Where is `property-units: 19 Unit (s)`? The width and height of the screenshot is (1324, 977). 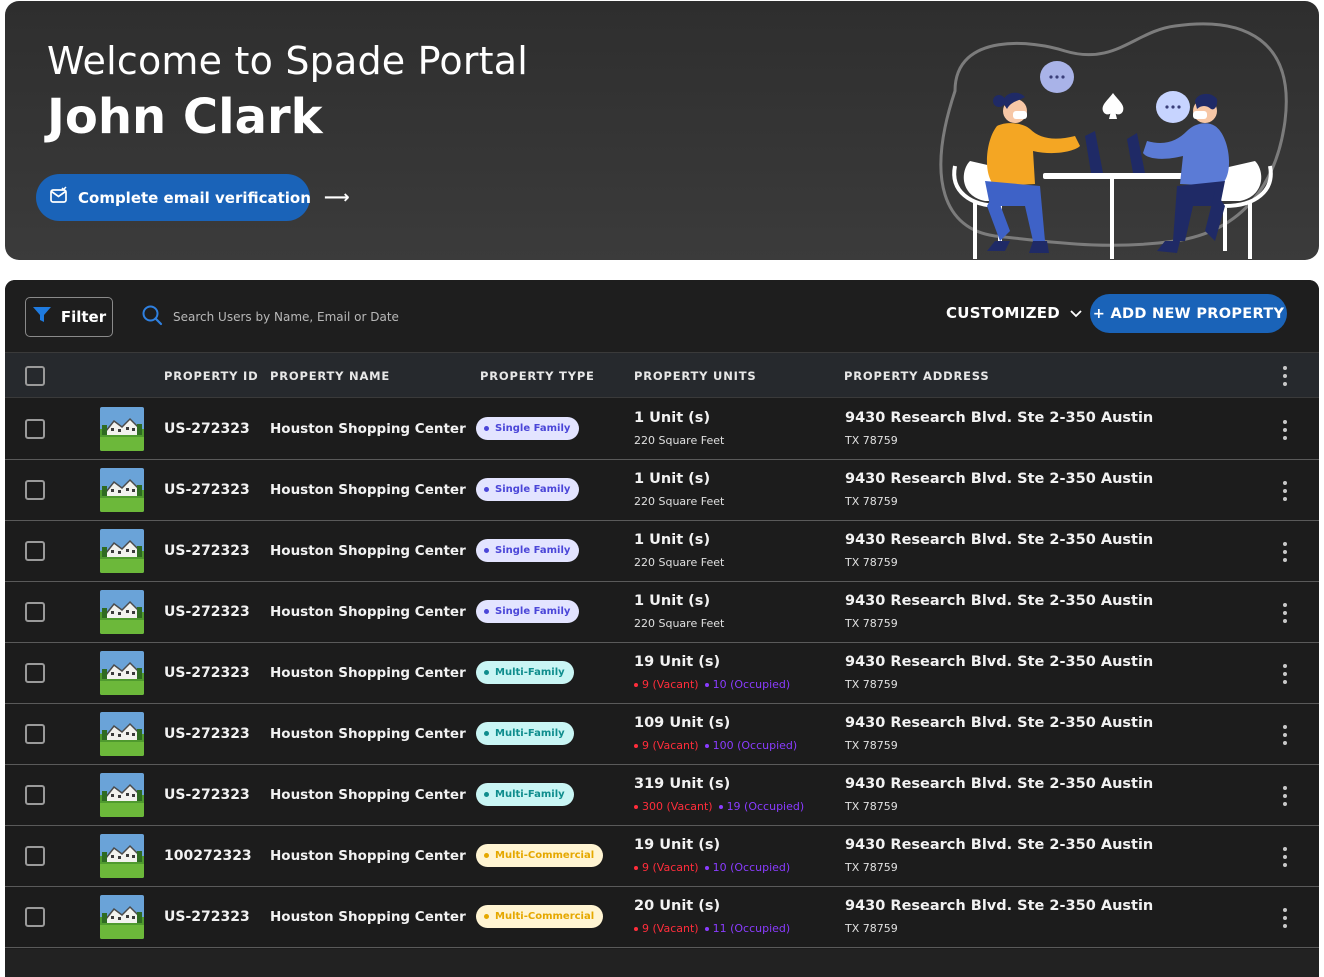 property-units: 19 Unit (s) is located at coordinates (677, 845).